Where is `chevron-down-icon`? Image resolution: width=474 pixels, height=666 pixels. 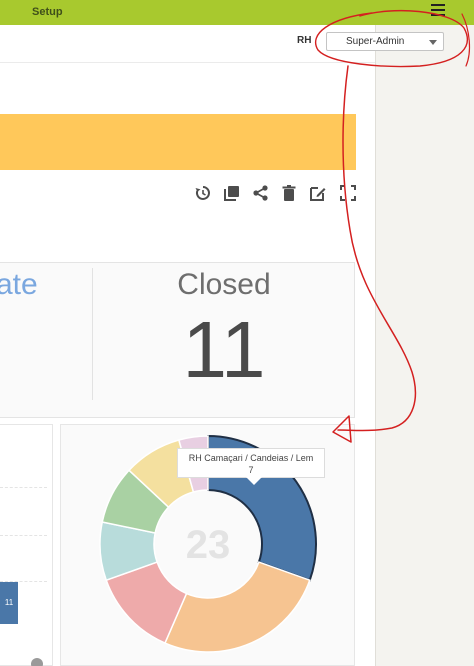 chevron-down-icon is located at coordinates (433, 42).